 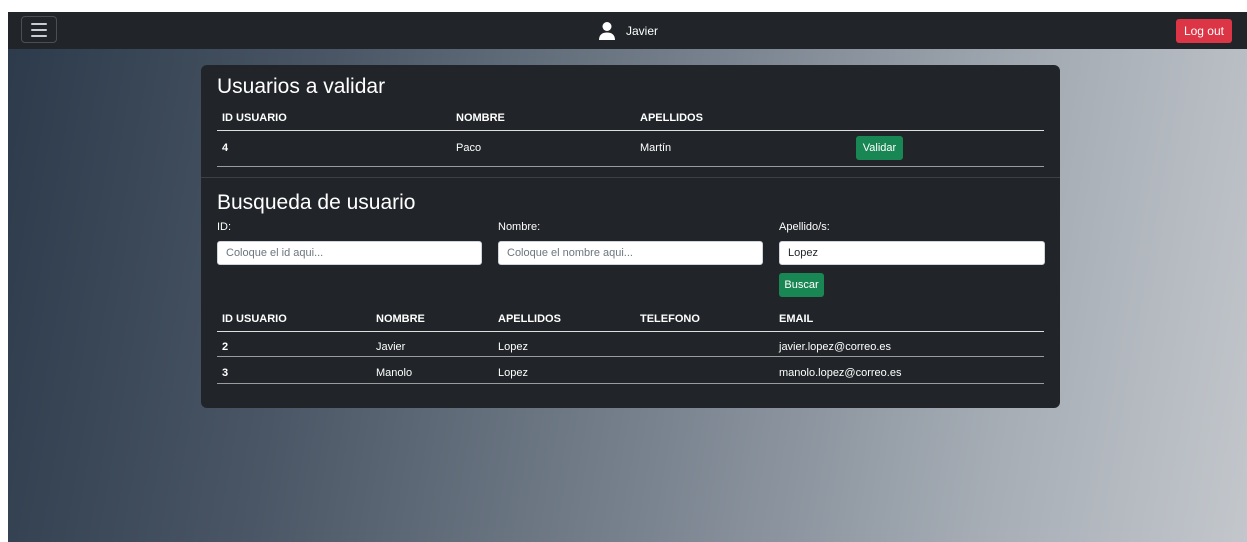 What do you see at coordinates (394, 373) in the screenshot?
I see `cell-nombre: Manolo` at bounding box center [394, 373].